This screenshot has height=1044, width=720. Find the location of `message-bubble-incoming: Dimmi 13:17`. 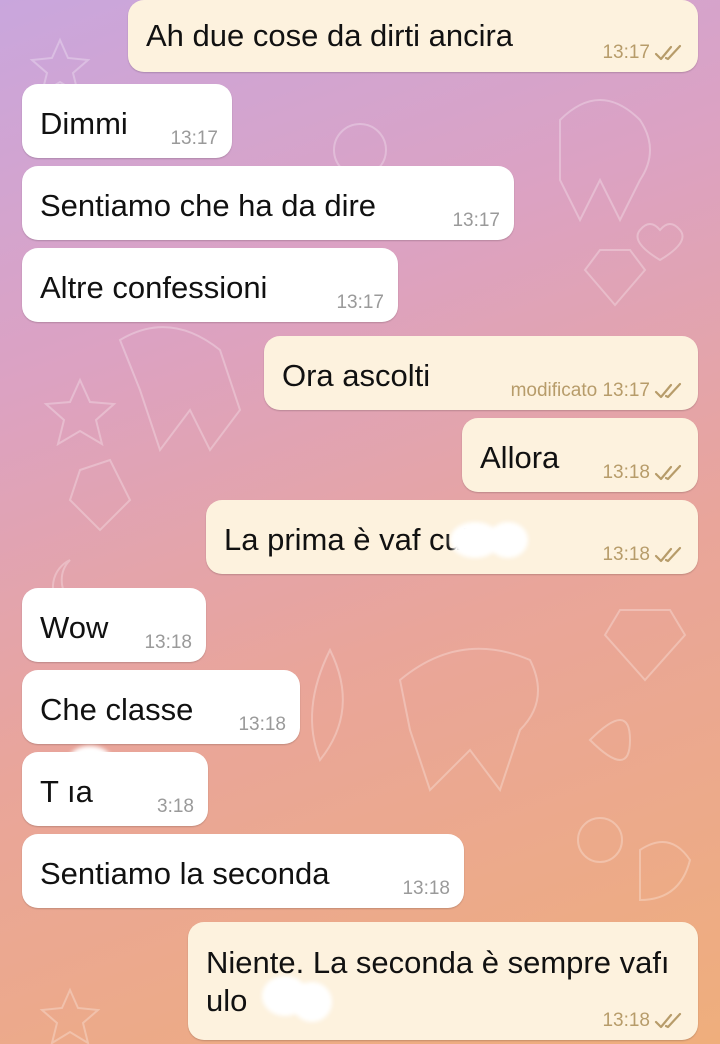

message-bubble-incoming: Dimmi 13:17 is located at coordinates (127, 121).